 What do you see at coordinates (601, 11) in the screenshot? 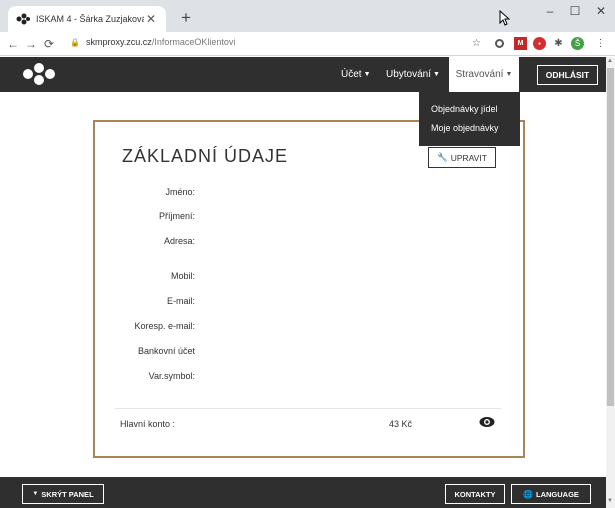
I see `window-close-icon: ✕` at bounding box center [601, 11].